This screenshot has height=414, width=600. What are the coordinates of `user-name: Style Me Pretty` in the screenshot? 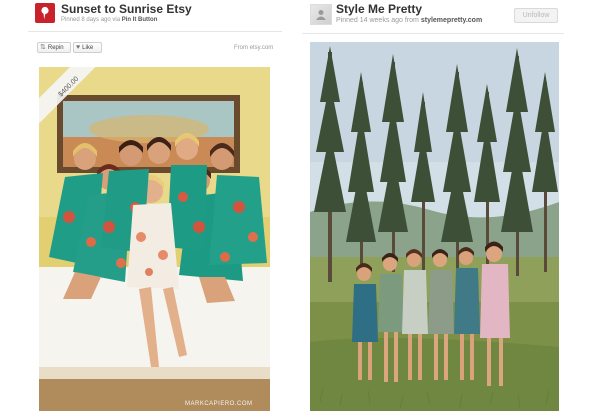 It's located at (379, 9).